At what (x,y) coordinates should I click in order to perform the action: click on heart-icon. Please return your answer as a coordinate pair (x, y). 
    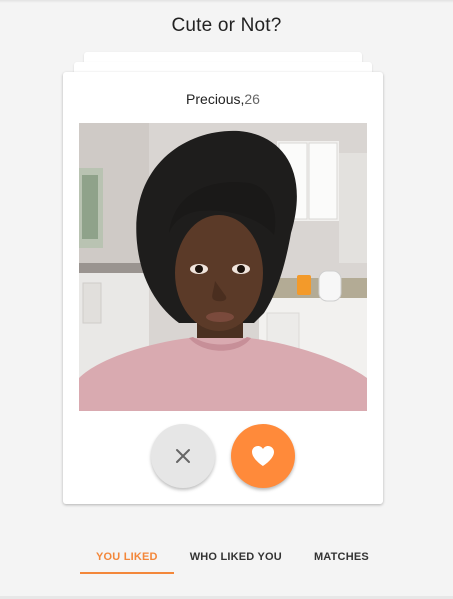
    Looking at the image, I should click on (263, 456).